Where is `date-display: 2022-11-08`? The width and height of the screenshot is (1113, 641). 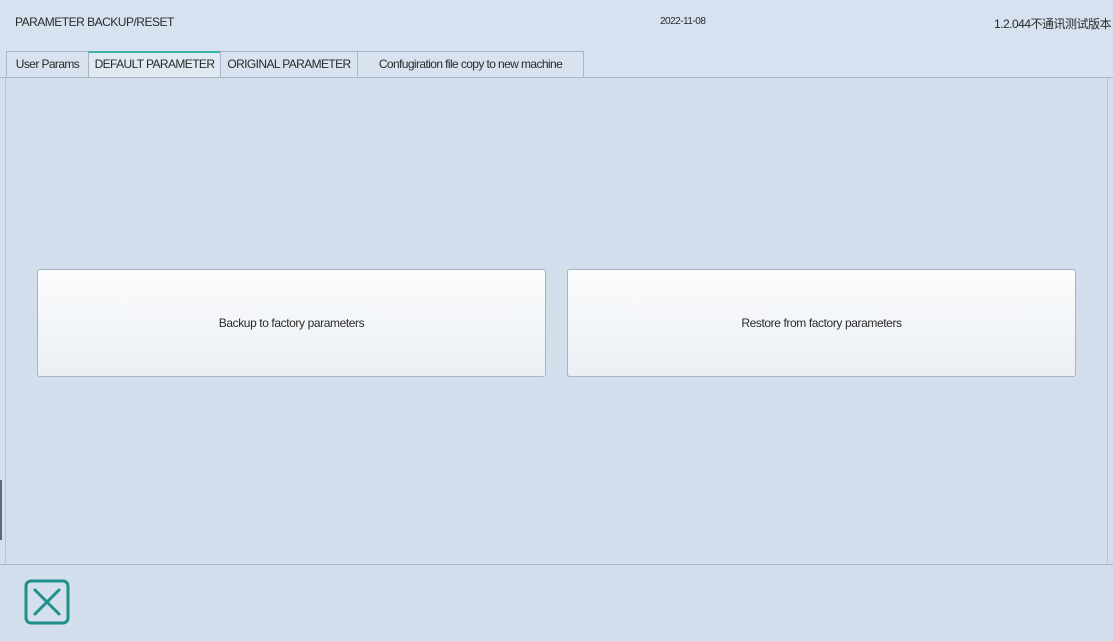
date-display: 2022-11-08 is located at coordinates (683, 21).